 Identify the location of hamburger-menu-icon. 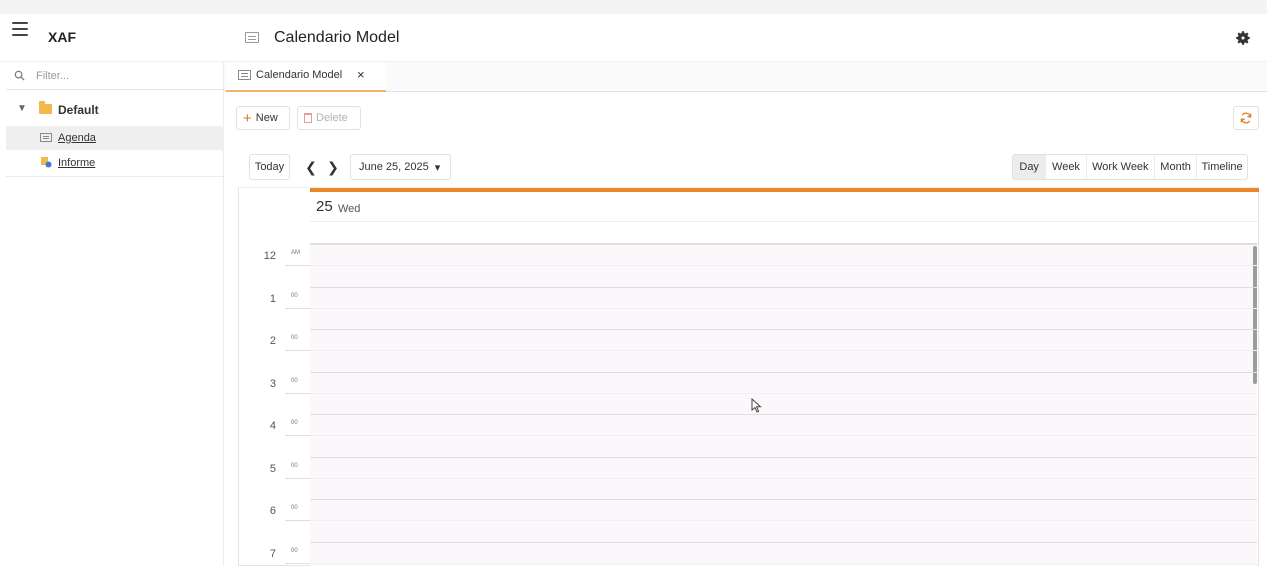
(20, 29).